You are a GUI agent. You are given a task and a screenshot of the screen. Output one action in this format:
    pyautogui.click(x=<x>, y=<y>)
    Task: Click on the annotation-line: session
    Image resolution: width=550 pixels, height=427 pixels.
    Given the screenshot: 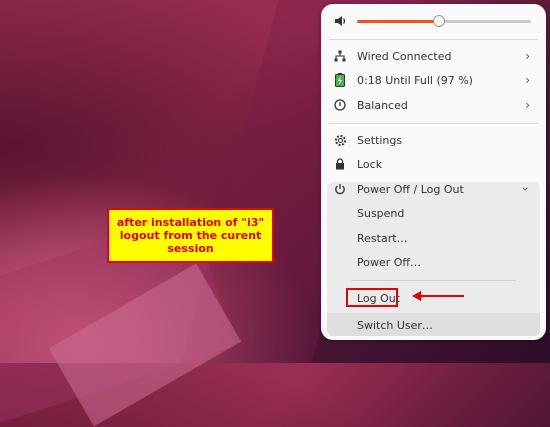 What is the action you would take?
    pyautogui.click(x=190, y=248)
    